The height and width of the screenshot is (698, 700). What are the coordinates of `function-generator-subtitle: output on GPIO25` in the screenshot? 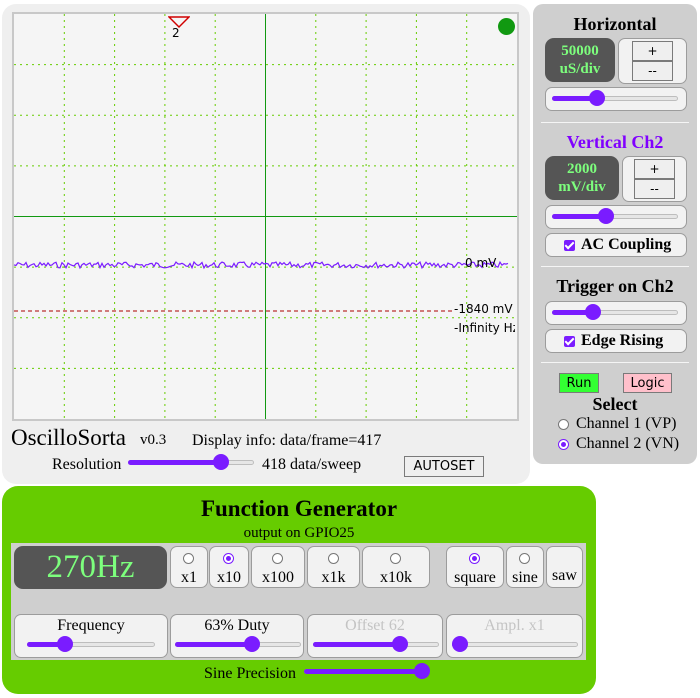 It's located at (299, 533).